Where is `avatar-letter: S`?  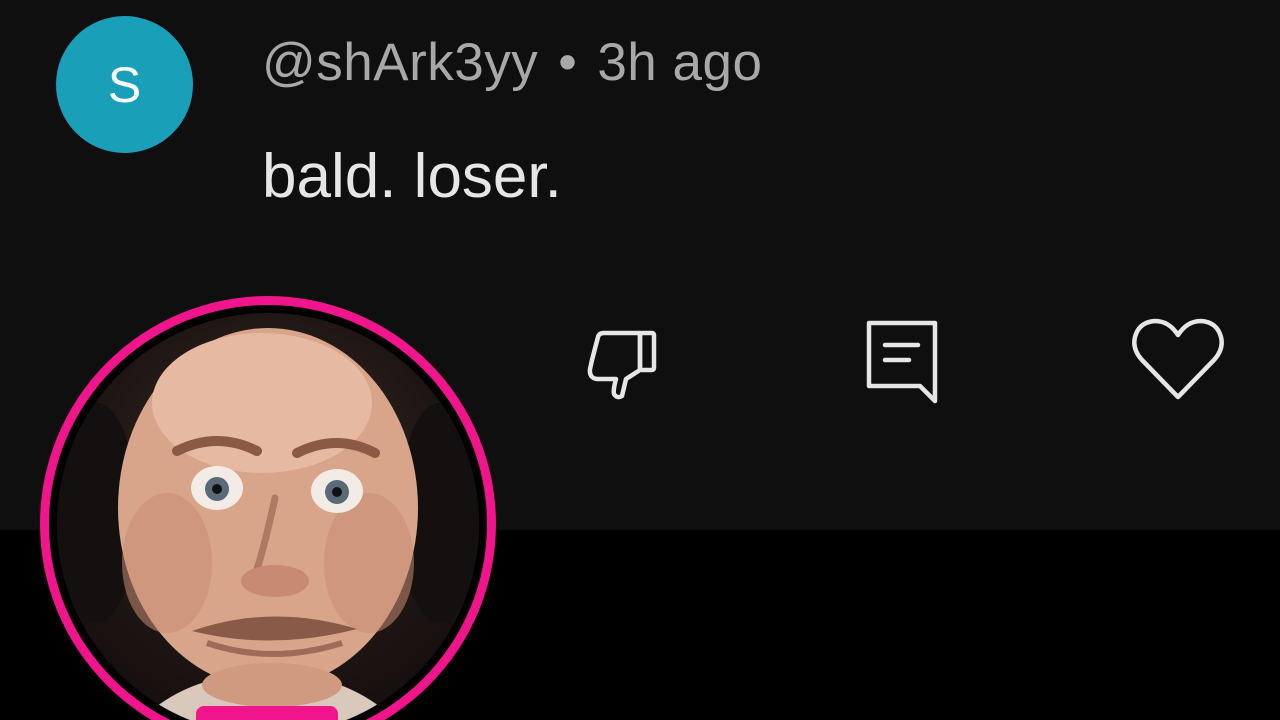 avatar-letter: S is located at coordinates (124, 84).